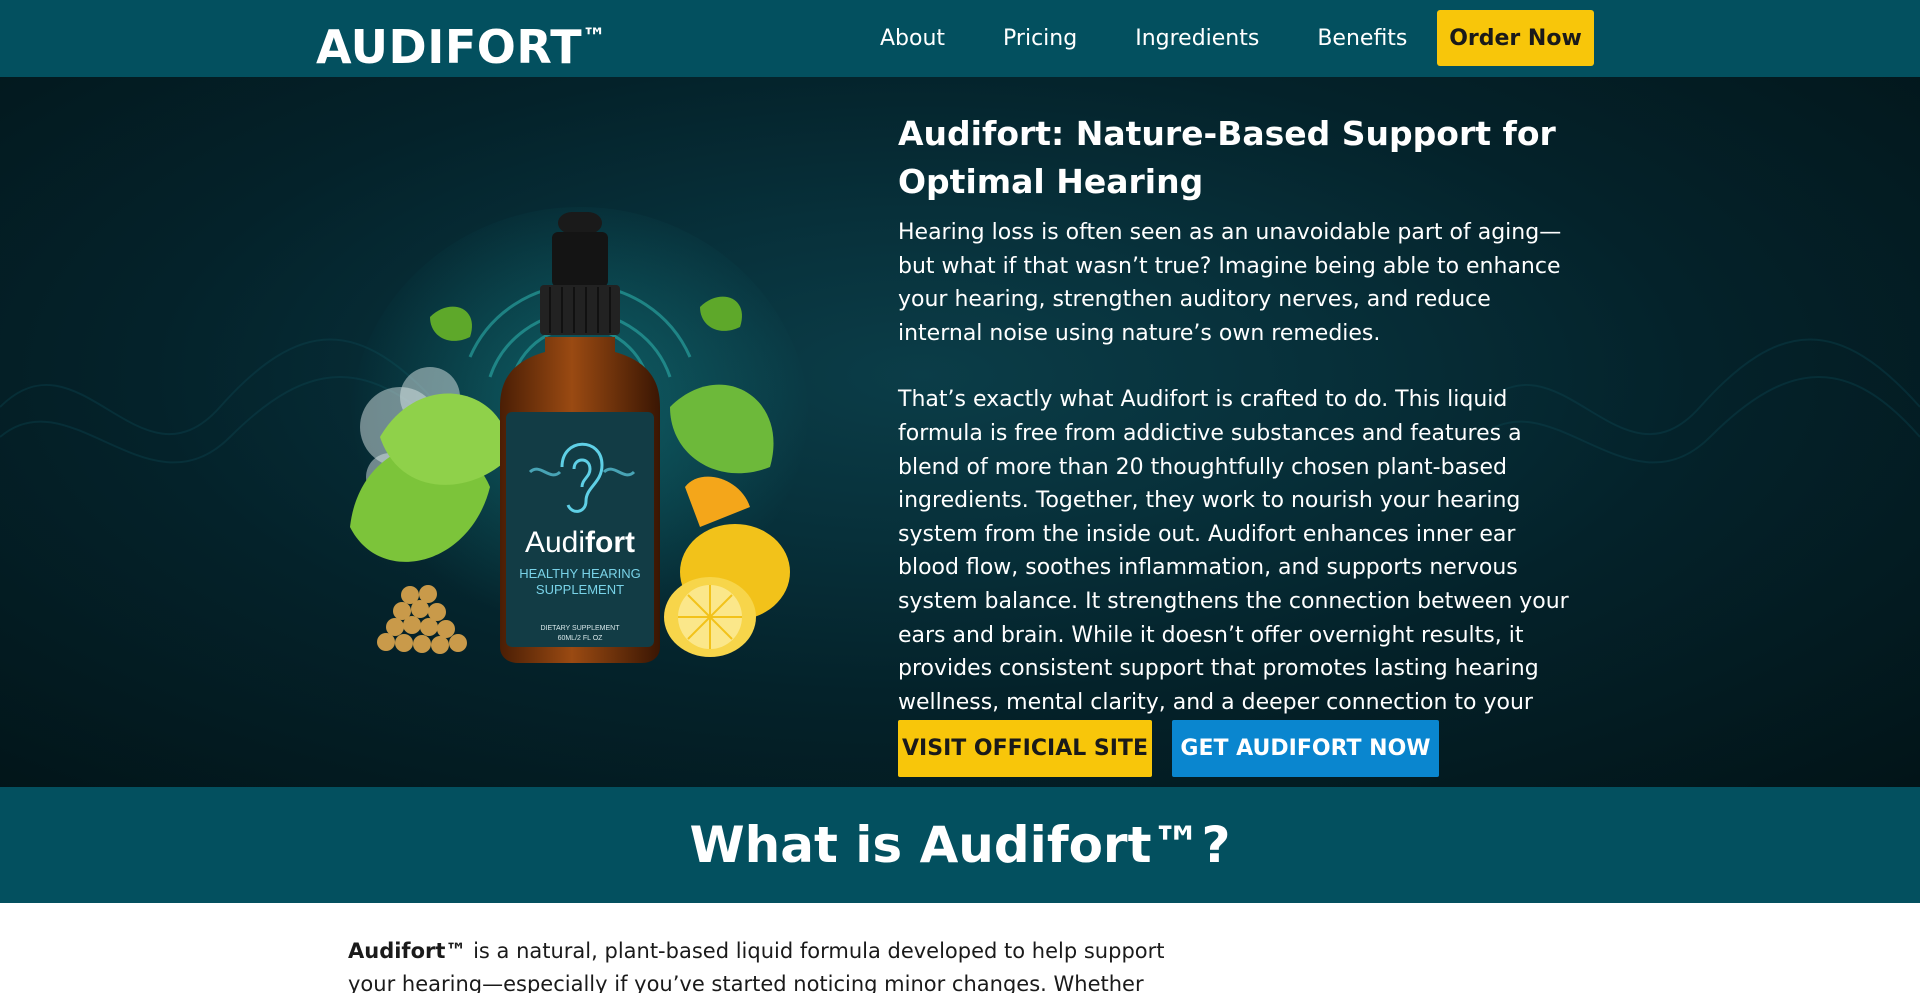 This screenshot has height=993, width=1920. I want to click on intro-brand-bold: Audifort™, so click(407, 951).